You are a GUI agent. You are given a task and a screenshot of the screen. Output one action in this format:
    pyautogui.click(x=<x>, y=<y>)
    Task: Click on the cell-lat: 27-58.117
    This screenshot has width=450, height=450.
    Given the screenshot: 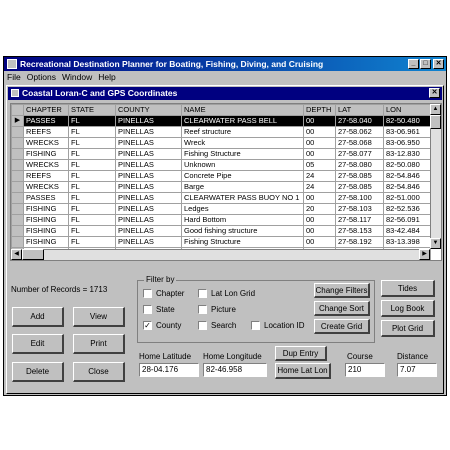 What is the action you would take?
    pyautogui.click(x=359, y=220)
    